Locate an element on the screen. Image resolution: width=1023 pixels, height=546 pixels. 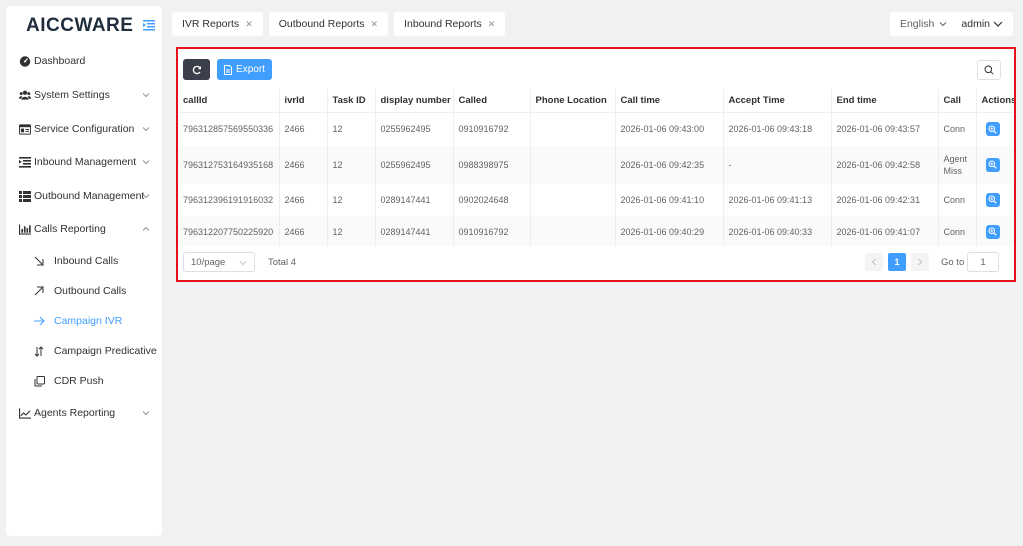
column-header: Actions is located at coordinates (995, 101).